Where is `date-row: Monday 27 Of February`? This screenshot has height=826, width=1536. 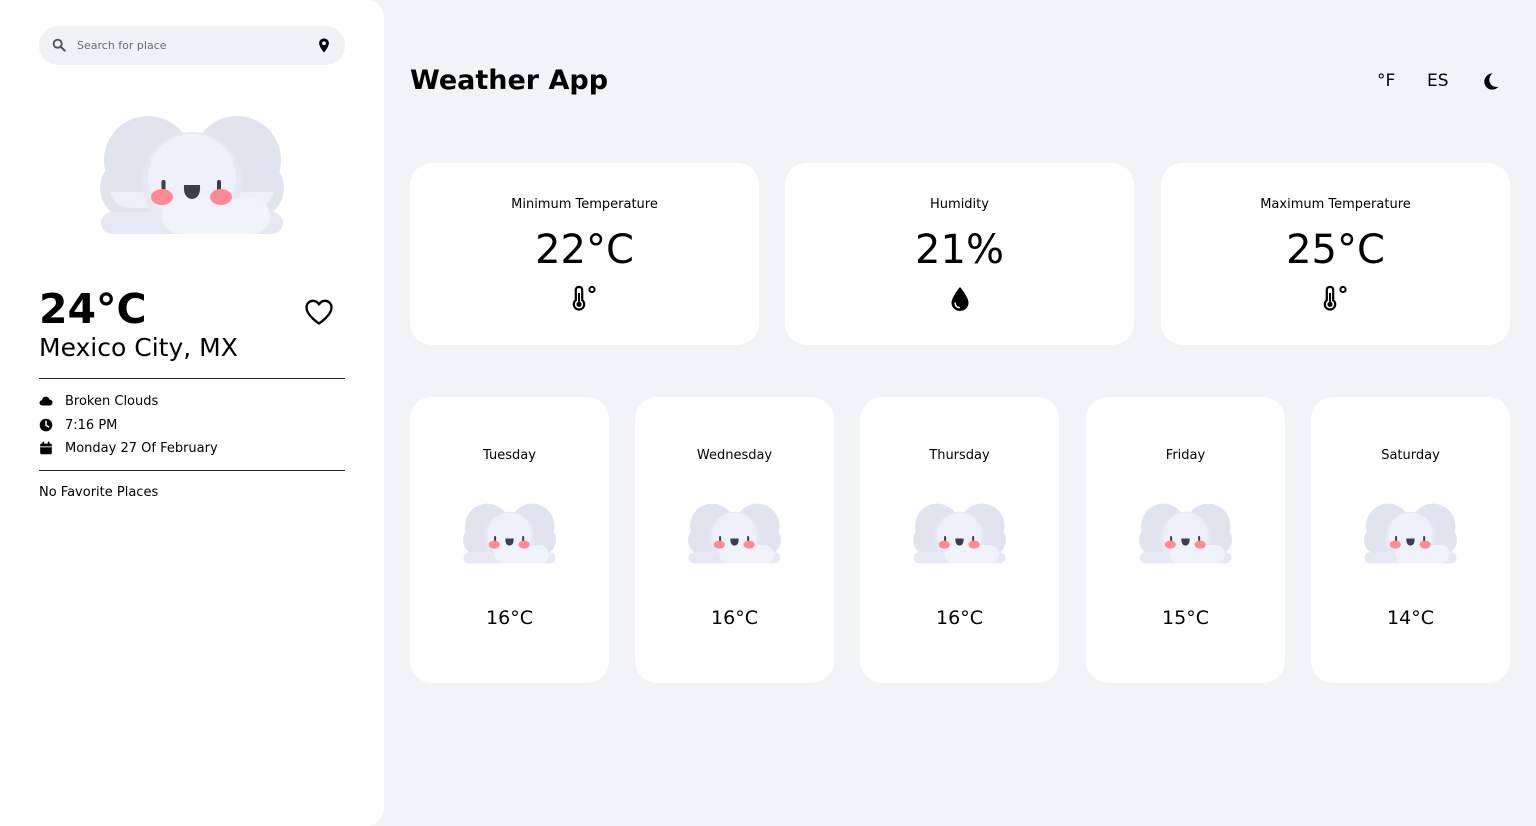 date-row: Monday 27 Of February is located at coordinates (128, 448).